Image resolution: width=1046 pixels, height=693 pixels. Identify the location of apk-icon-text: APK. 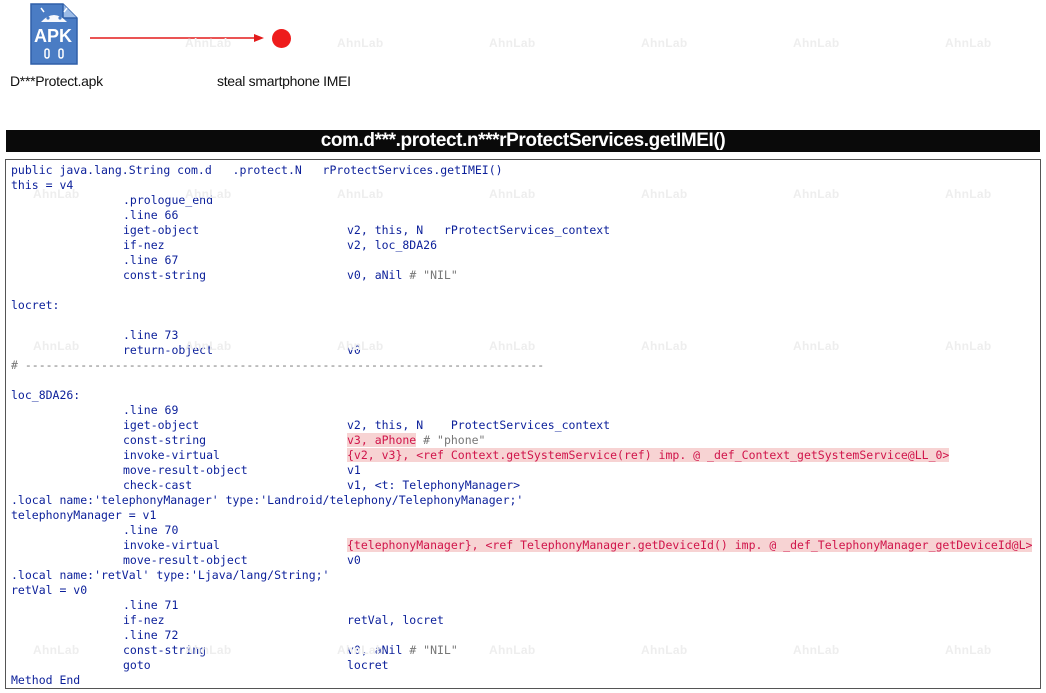
(52, 36).